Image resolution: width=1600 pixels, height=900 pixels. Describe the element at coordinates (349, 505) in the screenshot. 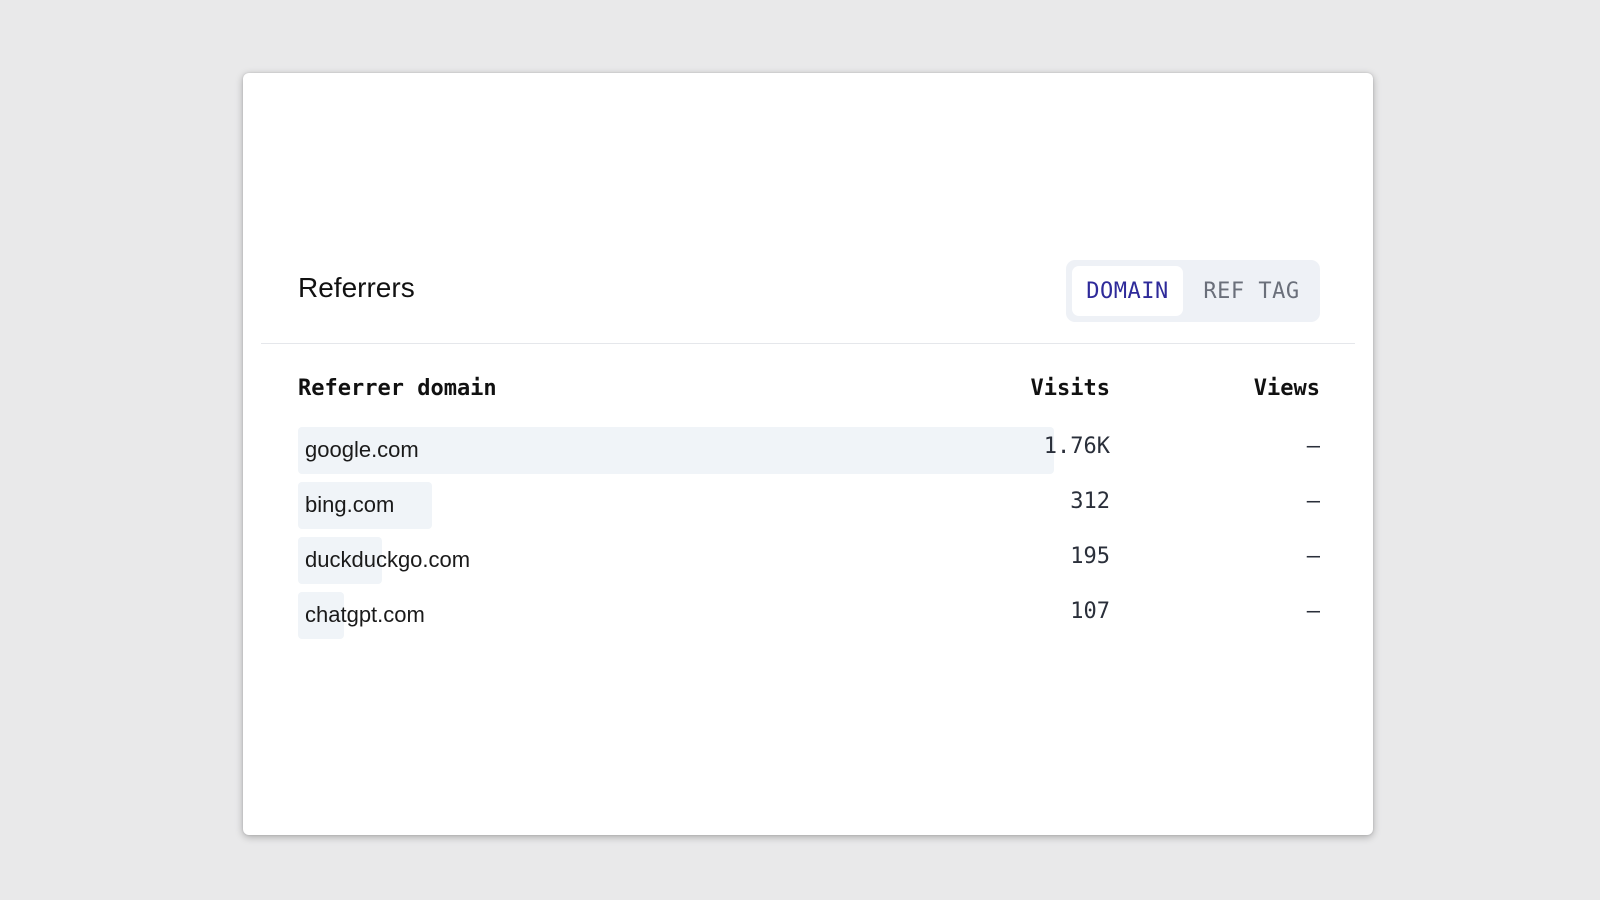

I see `row-domain: bing.com` at that location.